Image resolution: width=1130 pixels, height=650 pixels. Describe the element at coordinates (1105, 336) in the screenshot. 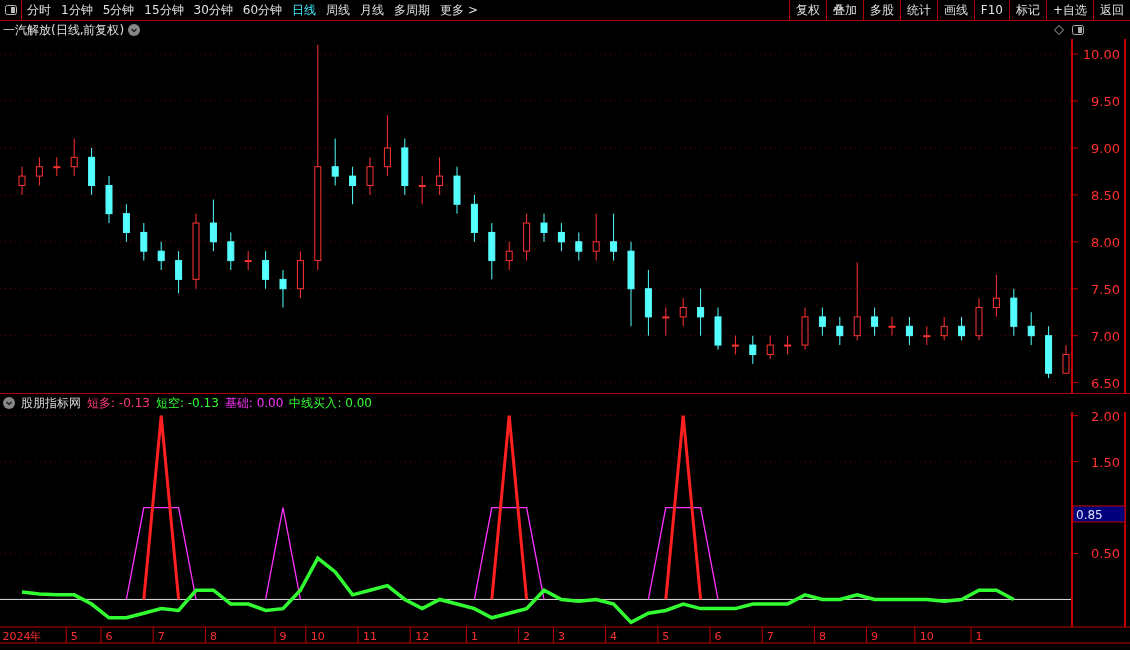

I see `axis-label: 7.00` at that location.